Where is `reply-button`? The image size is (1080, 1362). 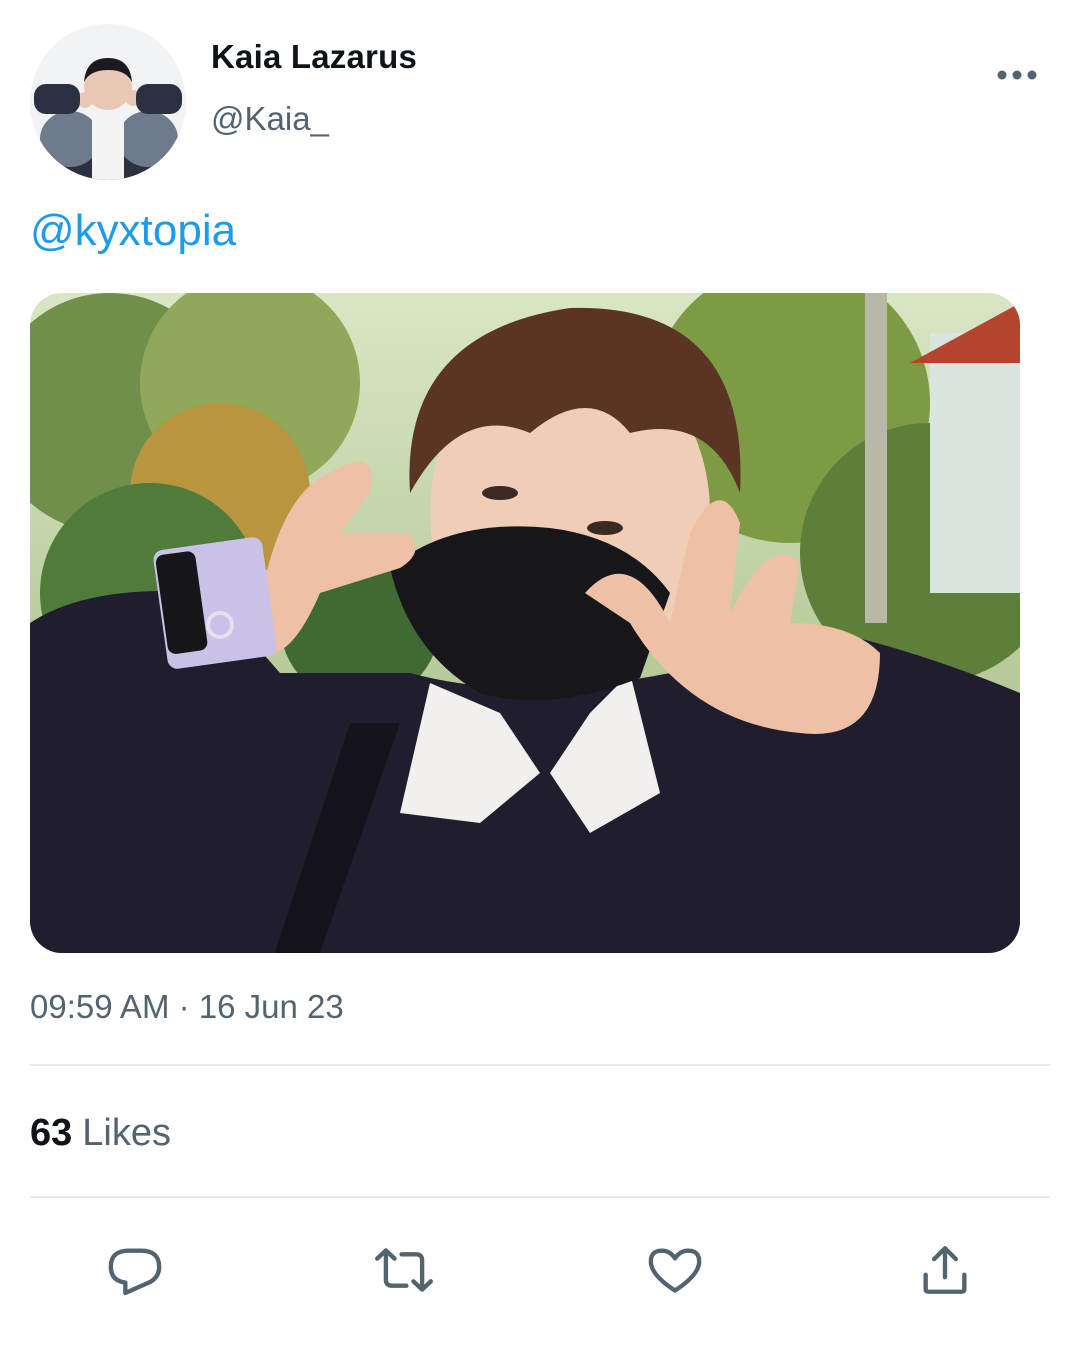 reply-button is located at coordinates (135, 1270).